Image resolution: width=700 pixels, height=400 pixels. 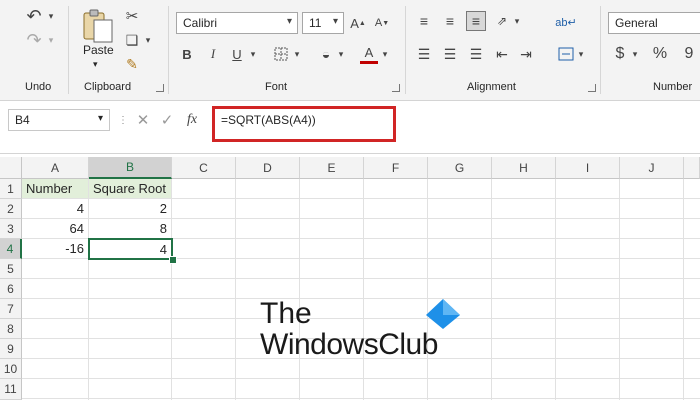 I want to click on number-format-select: General, so click(x=654, y=23).